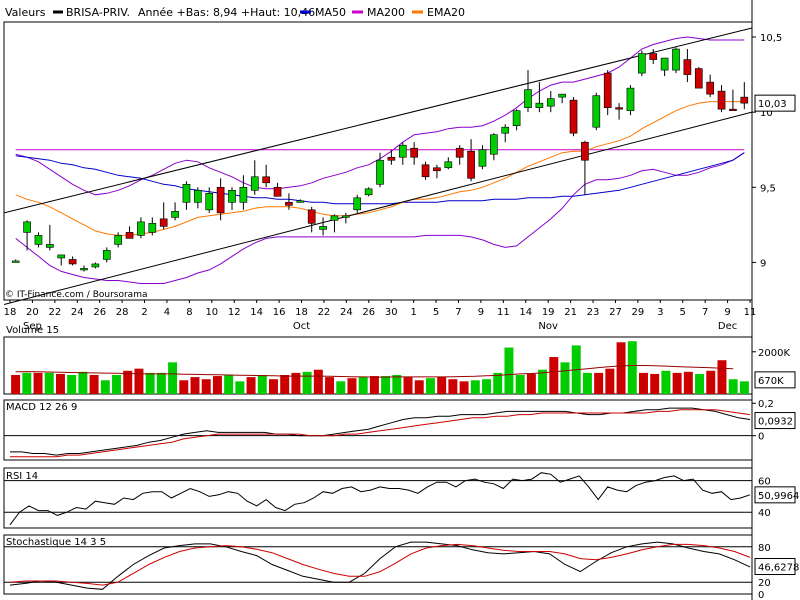 The height and width of the screenshot is (600, 800). I want to click on last-value-label: 10,03, so click(772, 104).